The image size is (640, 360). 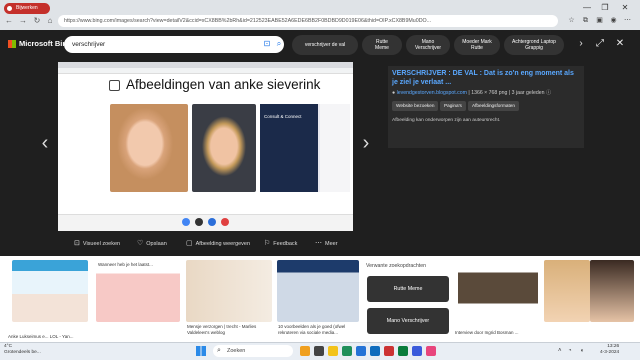 I want to click on menu-icon: ⋯, so click(x=627, y=20).